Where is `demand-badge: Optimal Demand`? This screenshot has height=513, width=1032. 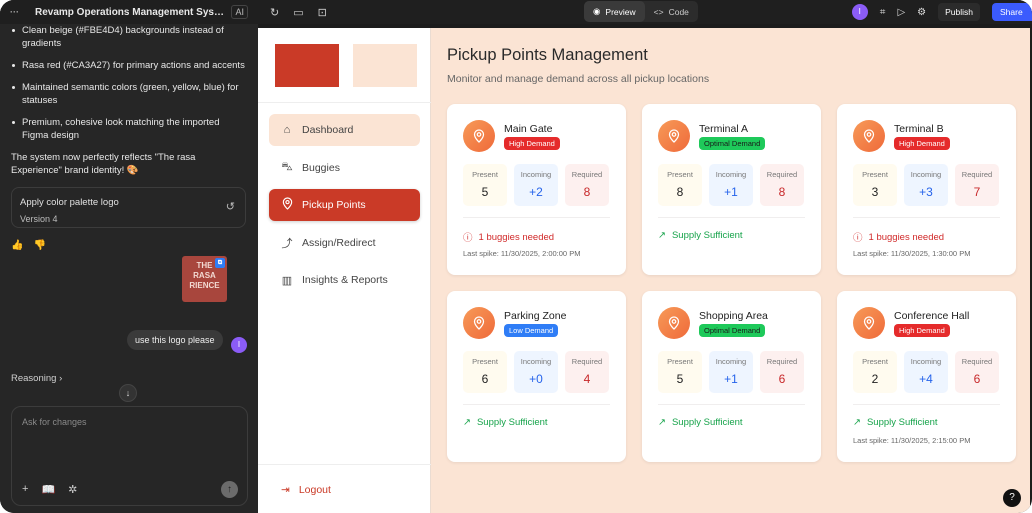
demand-badge: Optimal Demand is located at coordinates (732, 143).